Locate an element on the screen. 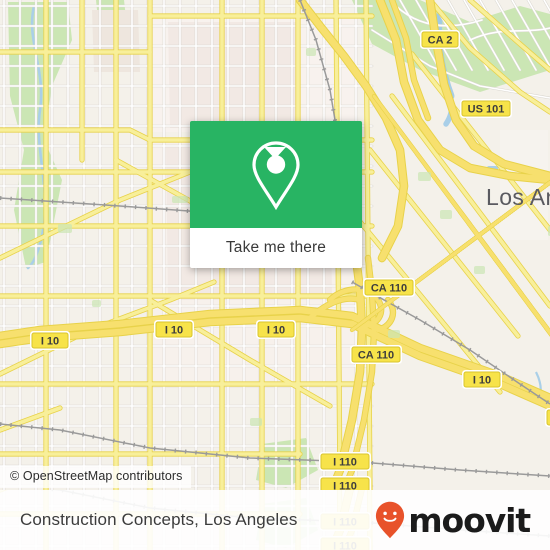  highway-shield: I is located at coordinates (547, 417).